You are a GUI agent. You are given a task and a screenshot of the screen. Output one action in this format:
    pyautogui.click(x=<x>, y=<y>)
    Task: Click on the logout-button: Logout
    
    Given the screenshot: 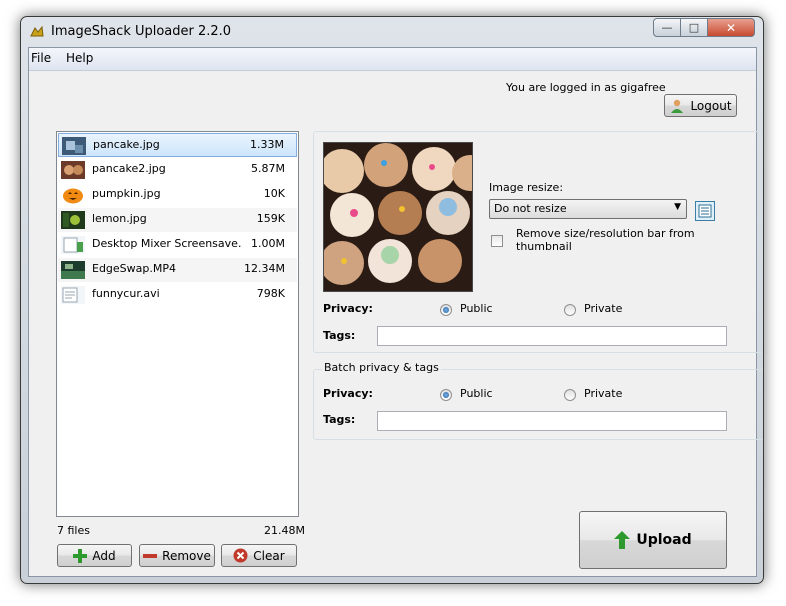 What is the action you would take?
    pyautogui.click(x=700, y=105)
    